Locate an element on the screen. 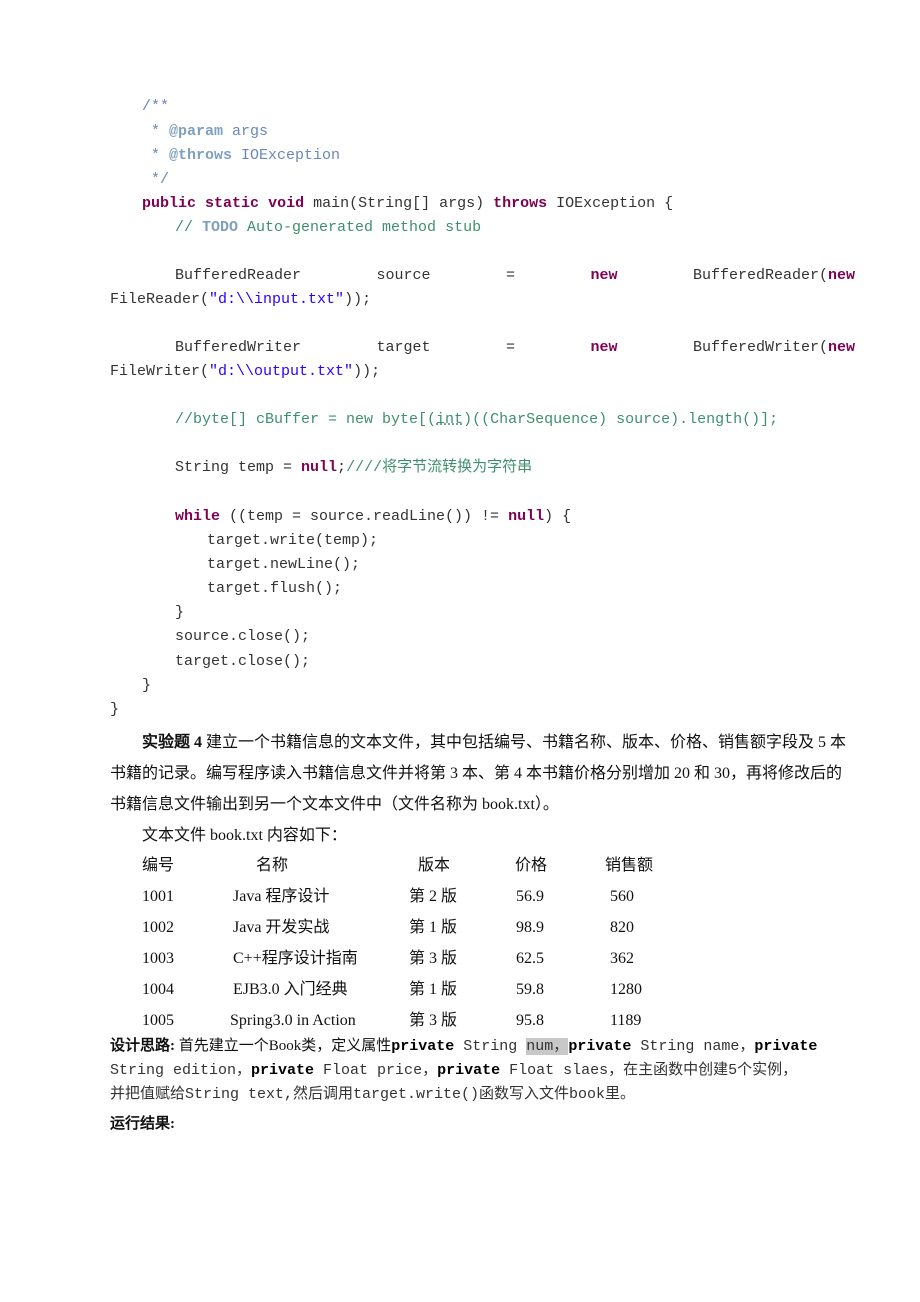  table-cell: 56.9 is located at coordinates (530, 896).